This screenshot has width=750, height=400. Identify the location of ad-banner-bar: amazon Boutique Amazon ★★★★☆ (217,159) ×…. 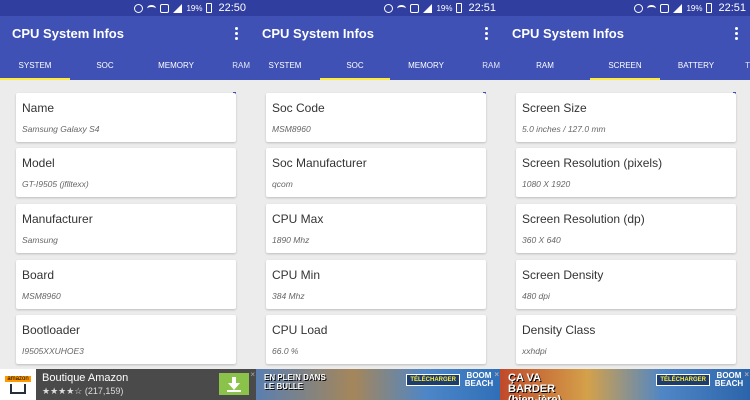
(375, 384).